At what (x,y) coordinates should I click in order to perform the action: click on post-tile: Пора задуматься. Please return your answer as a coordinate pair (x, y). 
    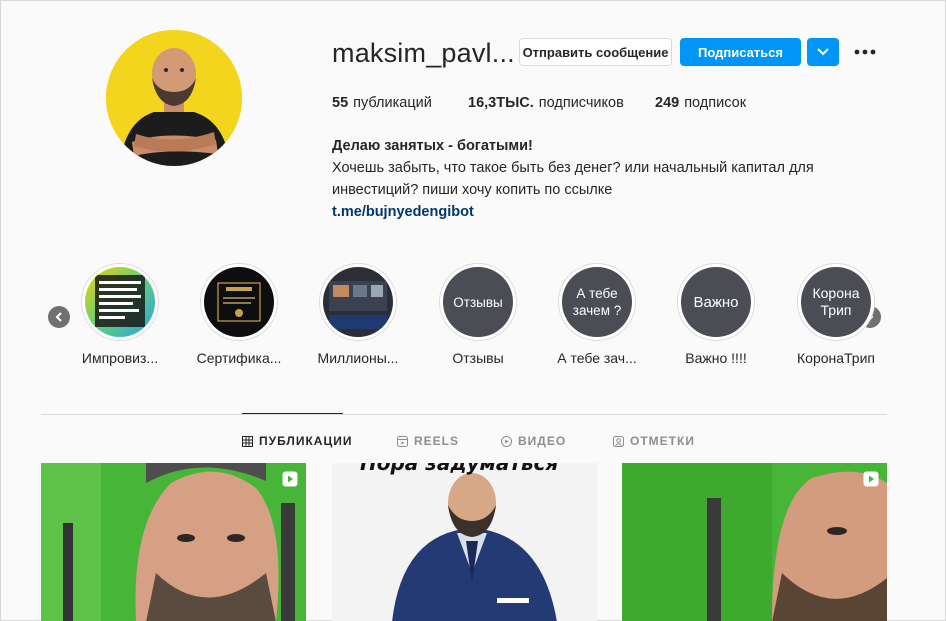
    Looking at the image, I should click on (464, 542).